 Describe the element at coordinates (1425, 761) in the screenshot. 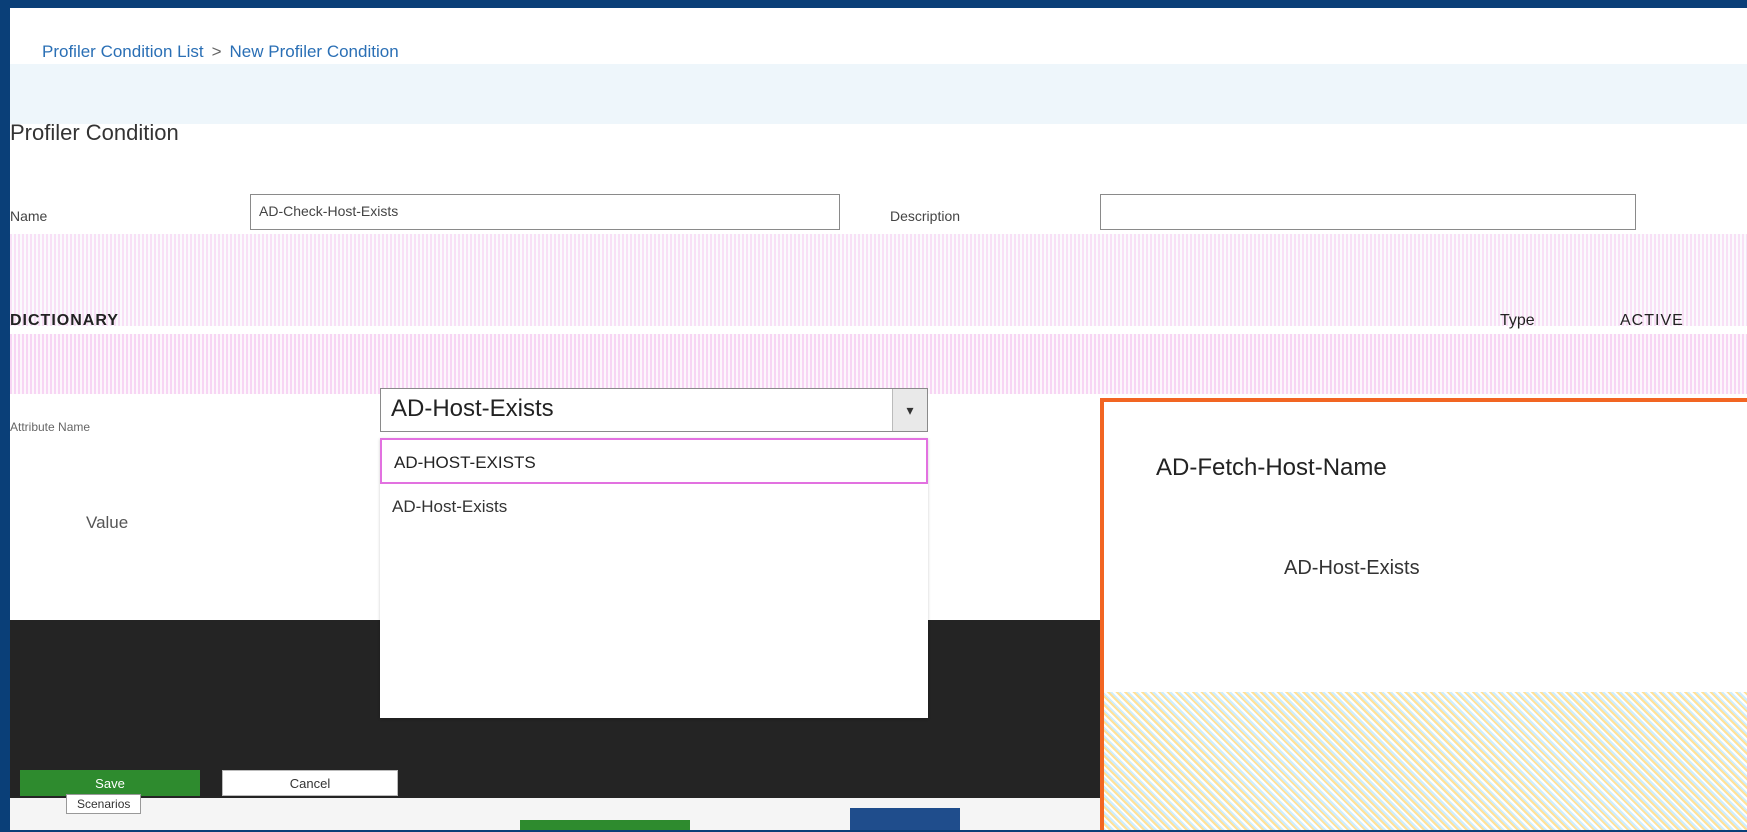

I see `popup-band` at that location.